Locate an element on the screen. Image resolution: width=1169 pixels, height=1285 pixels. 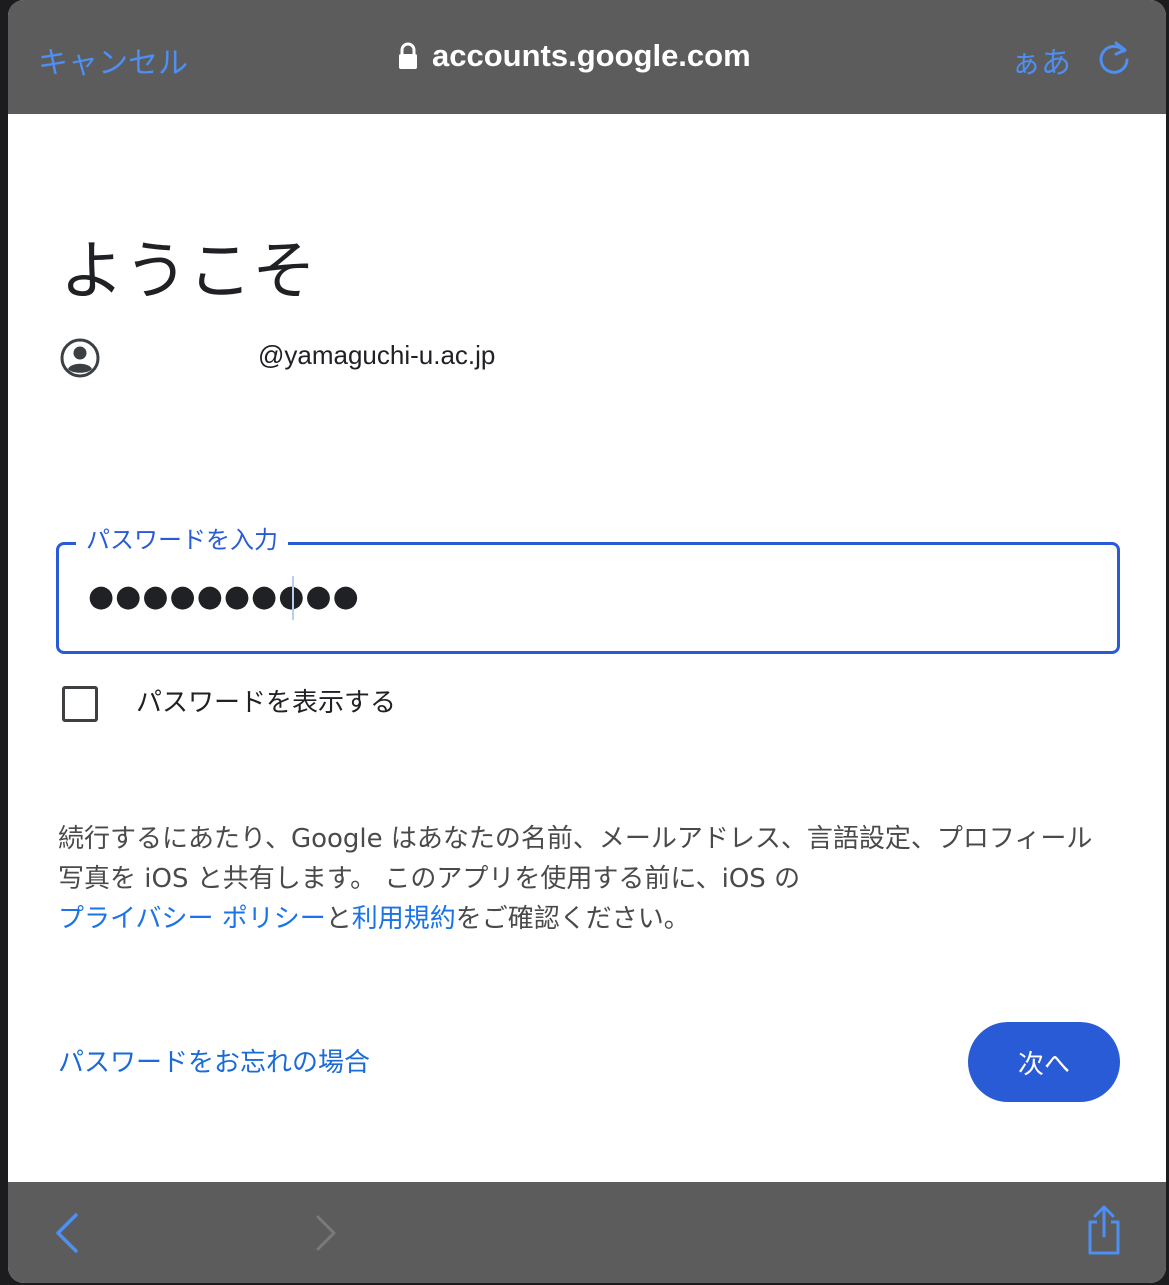
password-value: ●●●●●●●●●● is located at coordinates (224, 596).